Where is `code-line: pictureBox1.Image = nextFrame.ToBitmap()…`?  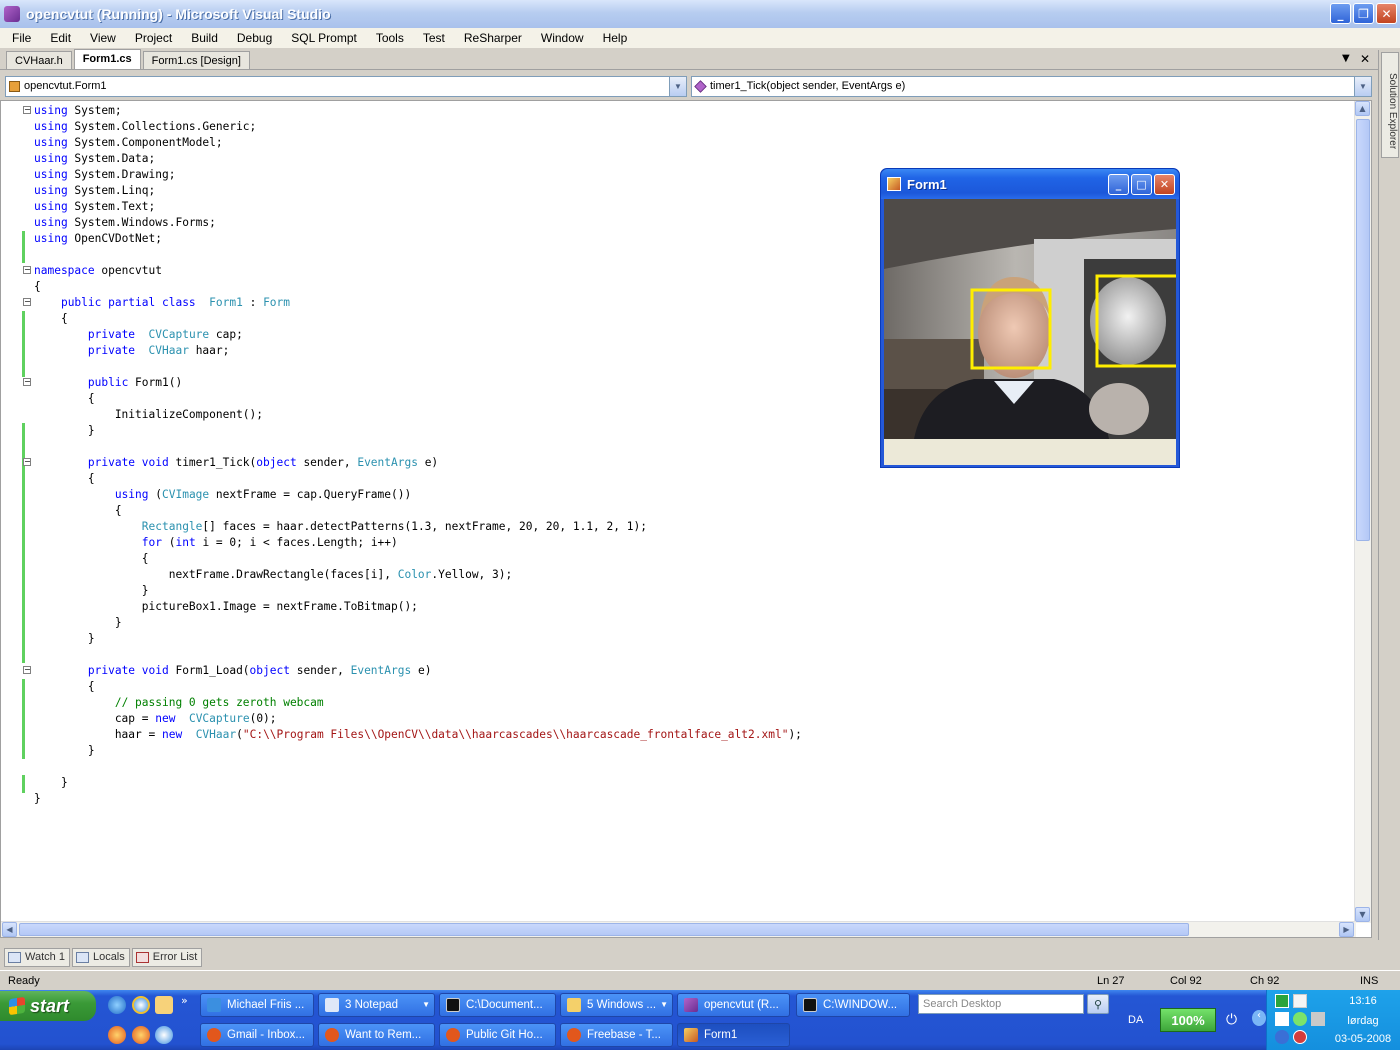 code-line: pictureBox1.Image = nextFrame.ToBitmap()… is located at coordinates (418, 607).